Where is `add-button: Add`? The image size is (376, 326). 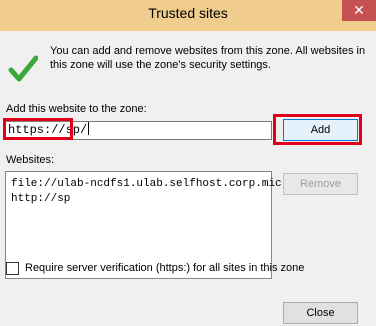
add-button: Add is located at coordinates (320, 130).